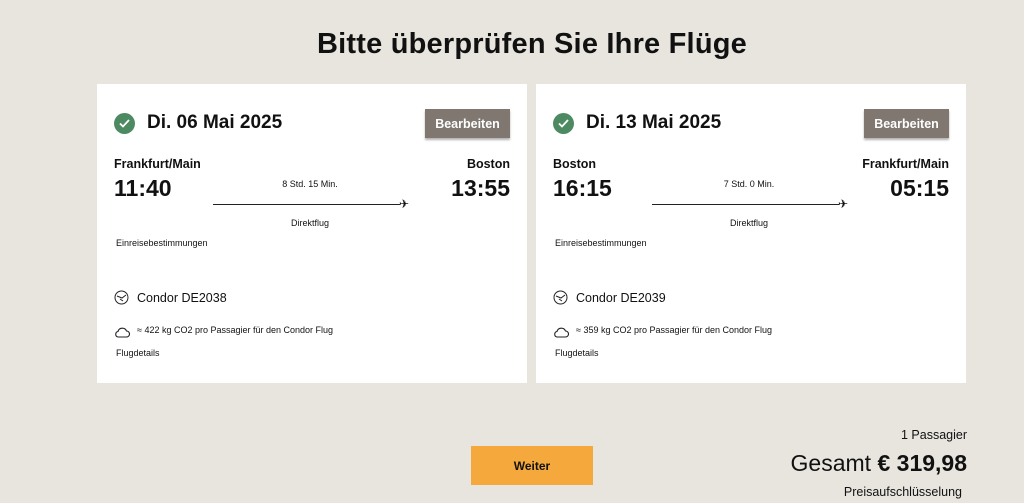 The image size is (1024, 503). I want to click on departure-time: 16:15, so click(582, 188).